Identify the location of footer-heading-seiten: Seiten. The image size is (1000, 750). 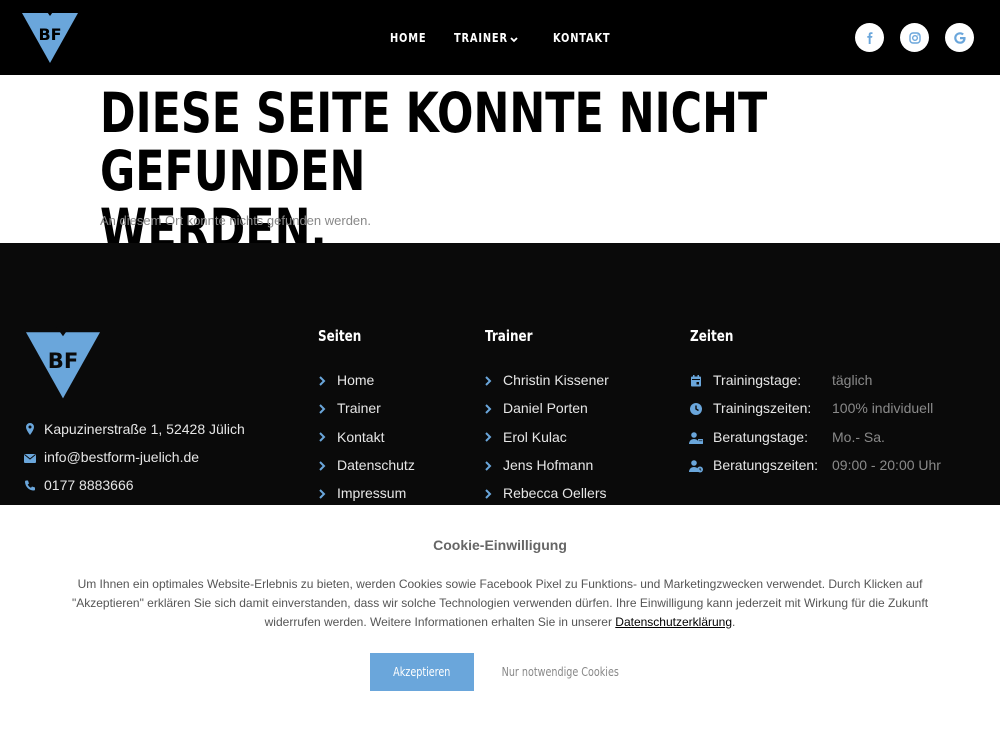
(340, 336).